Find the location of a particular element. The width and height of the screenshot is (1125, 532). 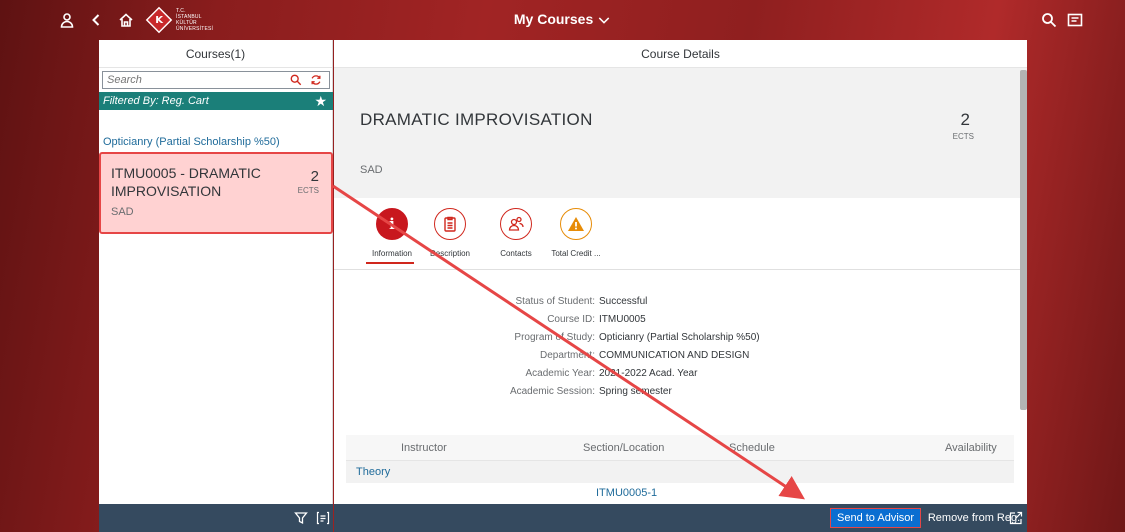

form-row-course-id: Course ID: ITMU0005 is located at coordinates (677, 320).